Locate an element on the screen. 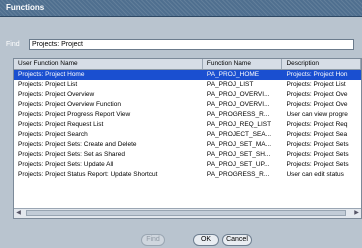 The height and width of the screenshot is (248, 362). cell-function-name: PA_PROJ_LIST is located at coordinates (230, 84).